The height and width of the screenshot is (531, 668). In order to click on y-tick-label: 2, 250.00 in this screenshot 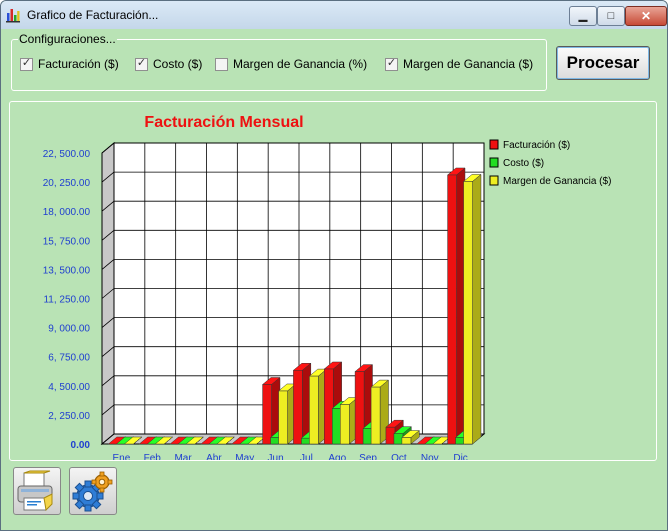, I will do `click(69, 416)`.